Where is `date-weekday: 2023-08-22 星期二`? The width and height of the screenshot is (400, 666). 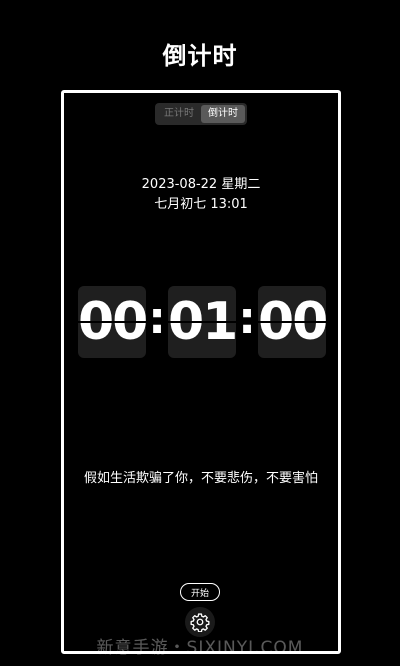 date-weekday: 2023-08-22 星期二 is located at coordinates (201, 184).